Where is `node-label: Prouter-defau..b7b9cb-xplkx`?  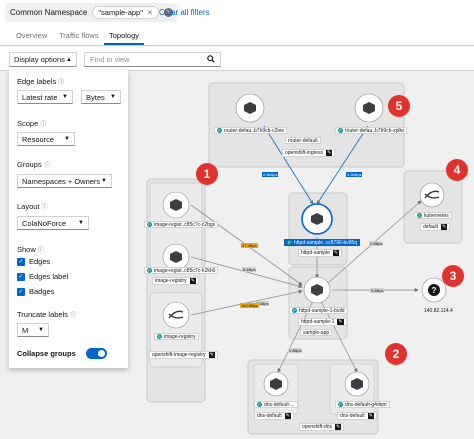 node-label: Prouter-defau..b7b9cb-xplkx is located at coordinates (371, 130).